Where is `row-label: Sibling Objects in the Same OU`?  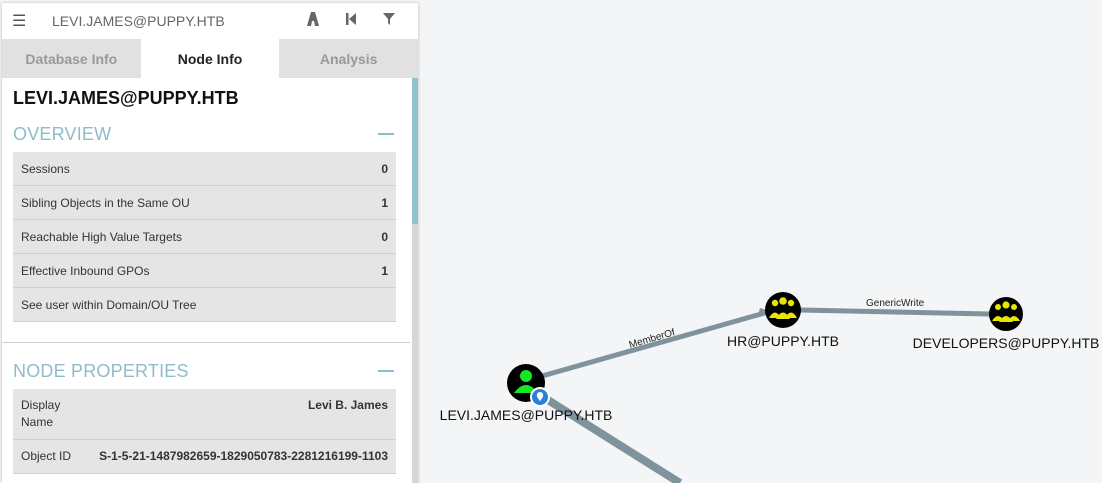 row-label: Sibling Objects in the Same OU is located at coordinates (105, 202).